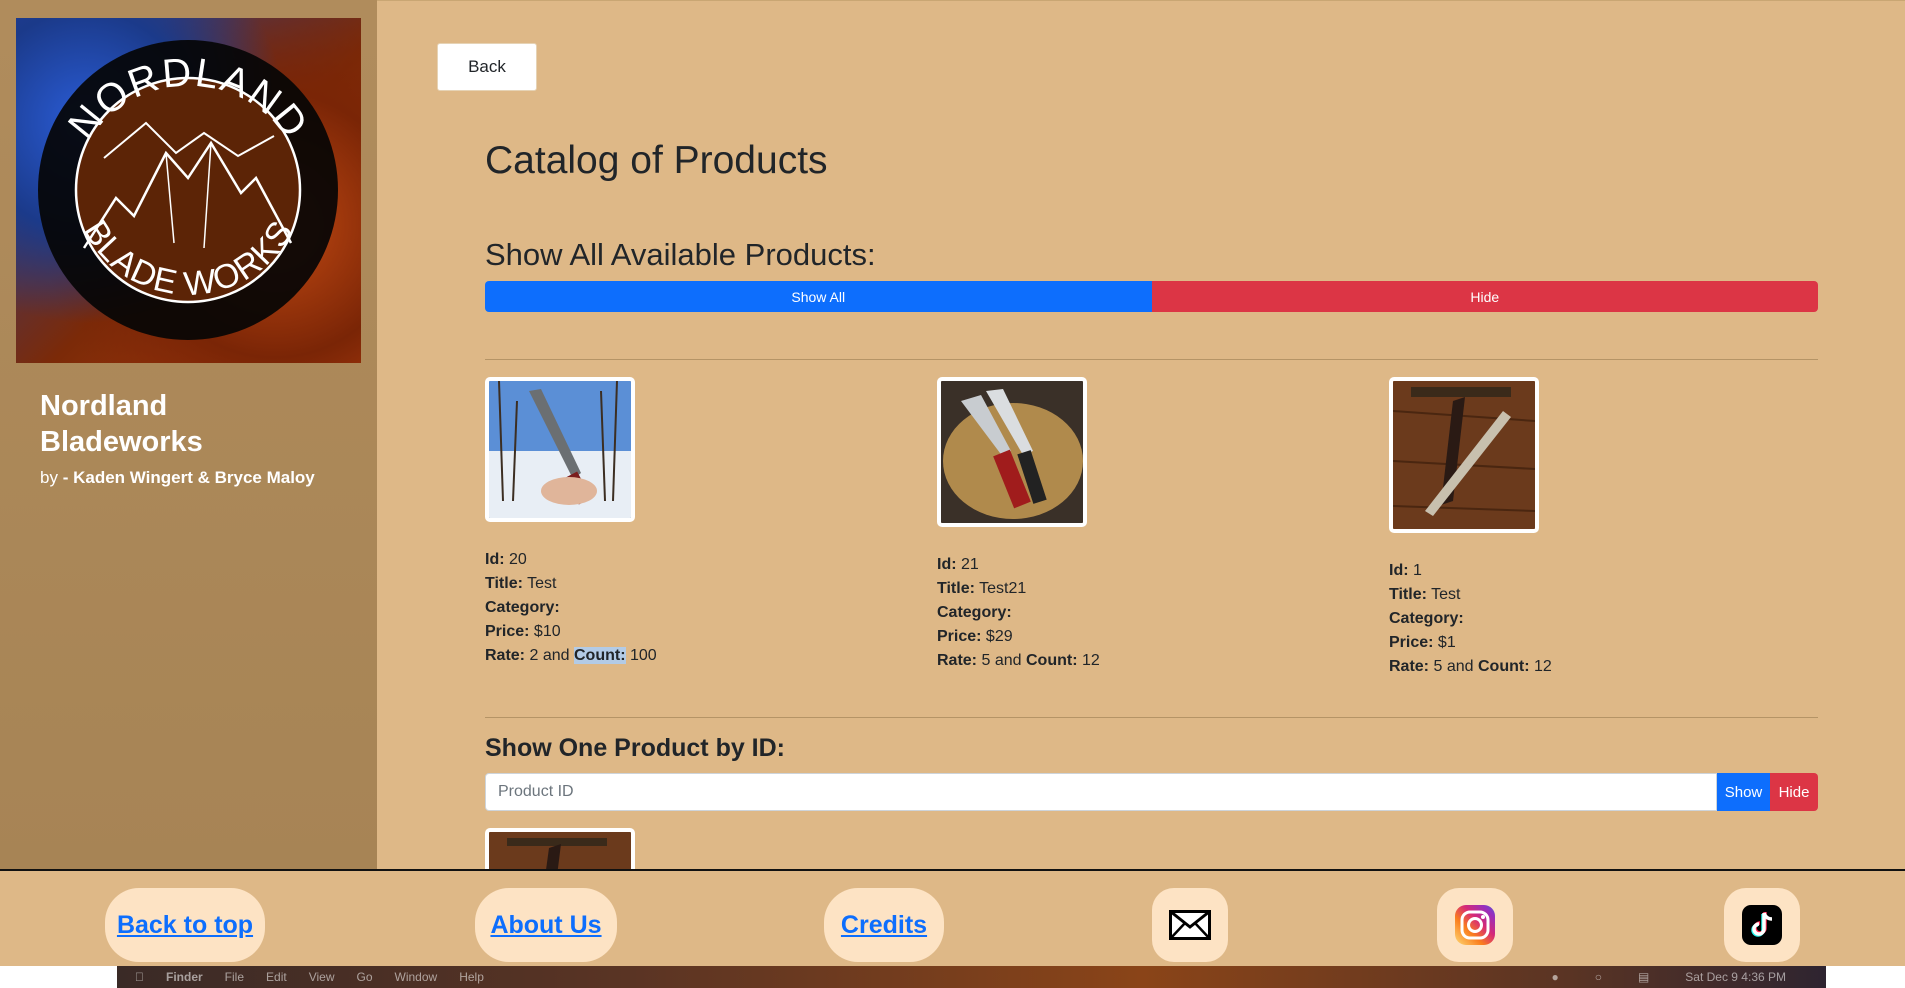 This screenshot has width=1905, height=988. What do you see at coordinates (518, 559) in the screenshot?
I see `product-id: 20` at bounding box center [518, 559].